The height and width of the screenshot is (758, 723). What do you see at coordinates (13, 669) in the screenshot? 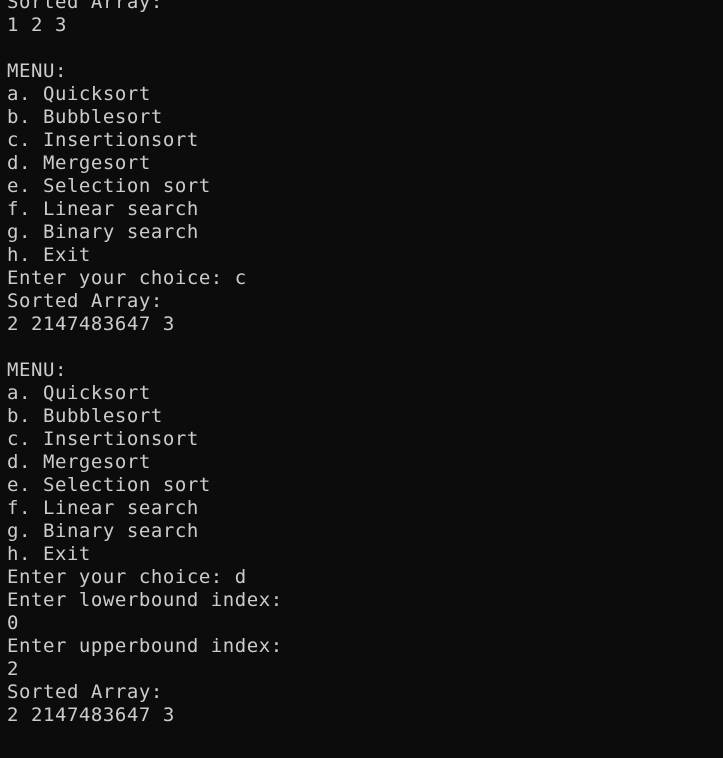
I see `upperbound-input-echo: 2` at bounding box center [13, 669].